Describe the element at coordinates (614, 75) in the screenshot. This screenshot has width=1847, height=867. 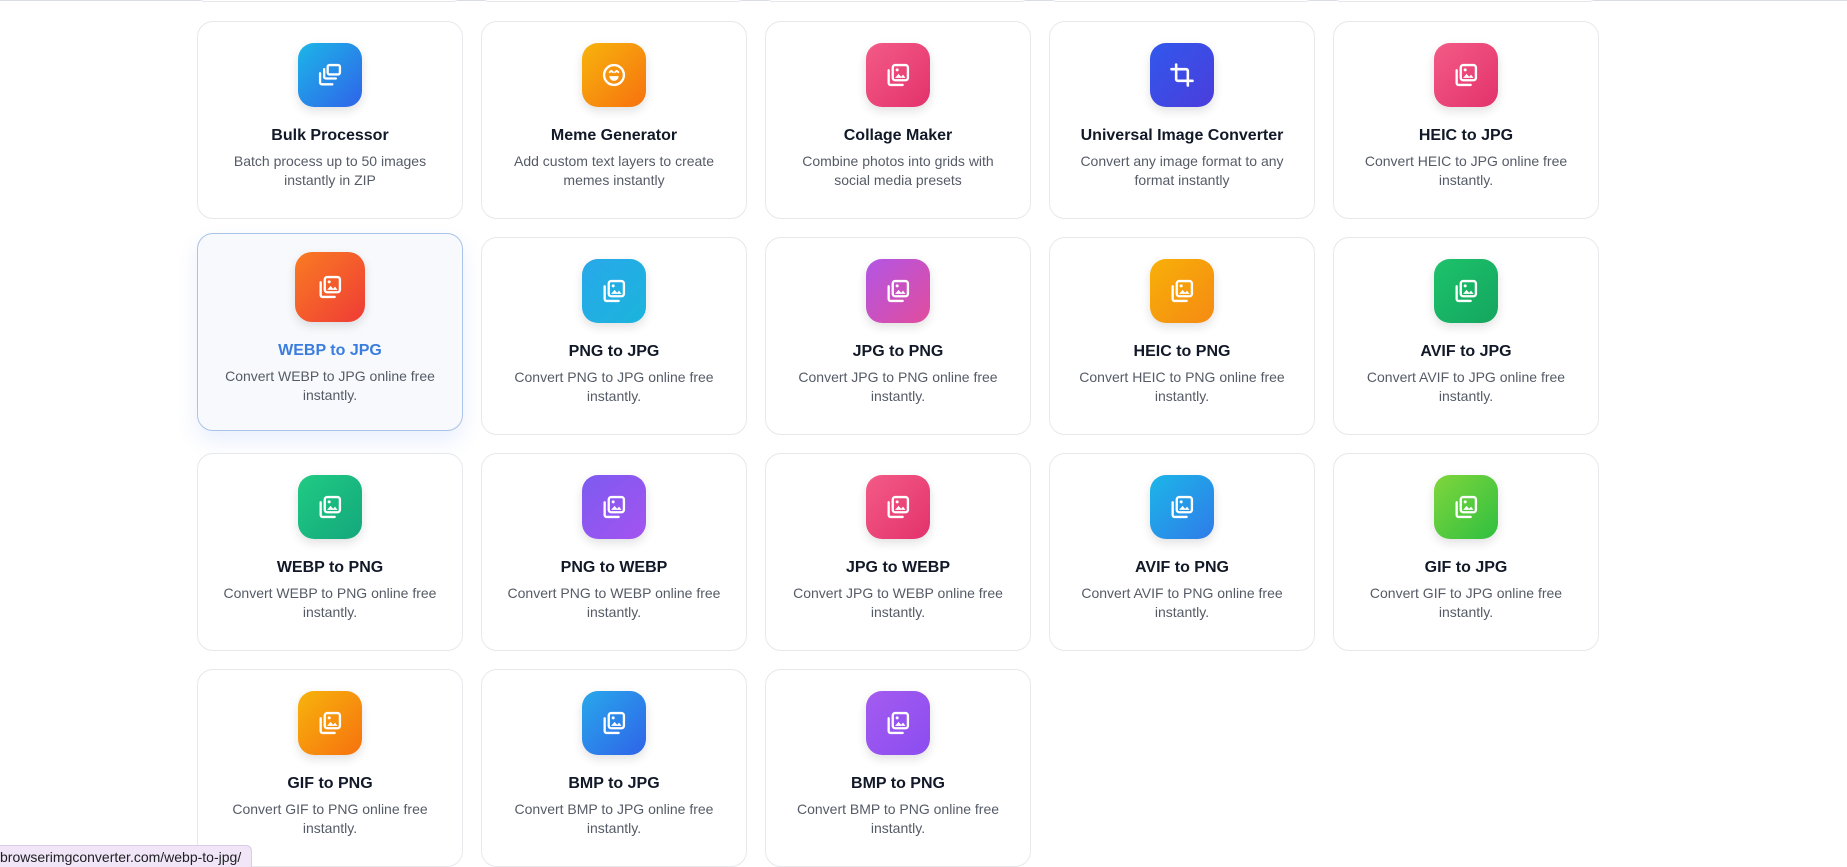
I see `smile-icon` at that location.